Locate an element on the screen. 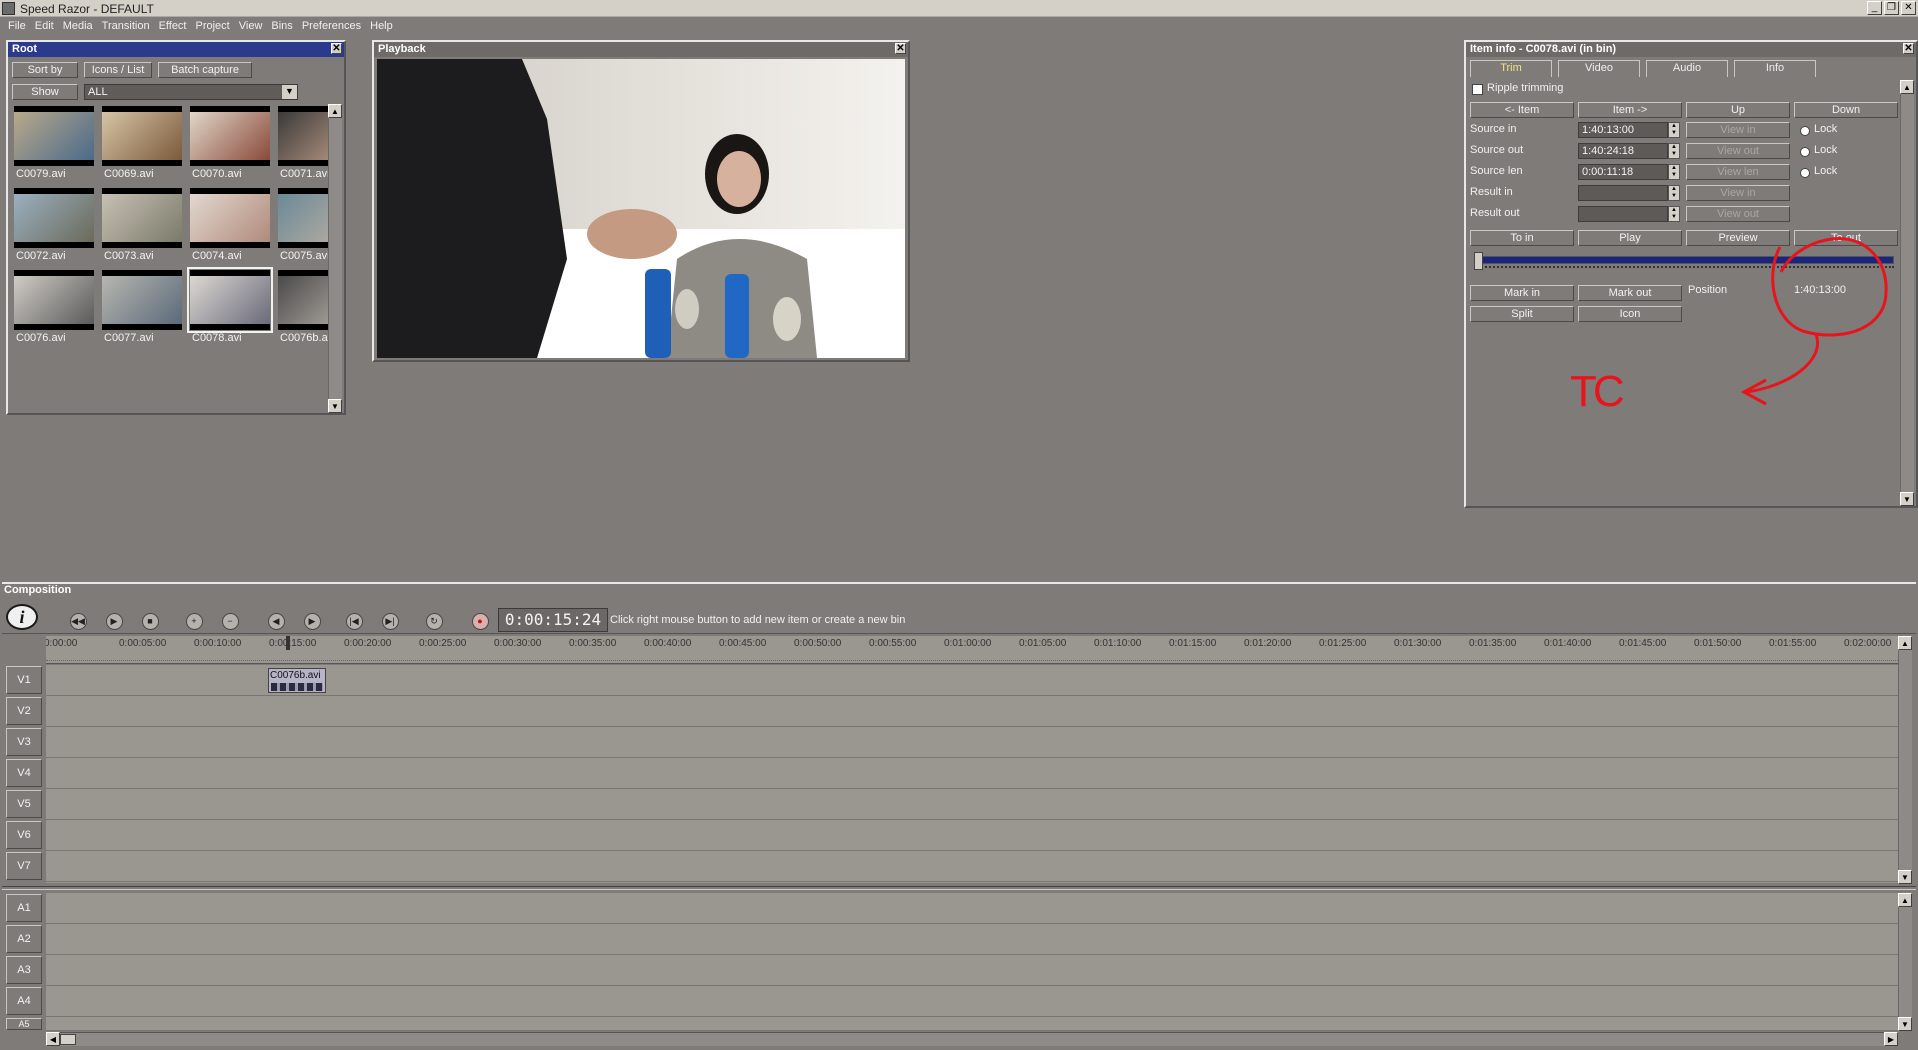 This screenshot has width=1918, height=1050. clip-label: C0076.avi is located at coordinates (41, 338).